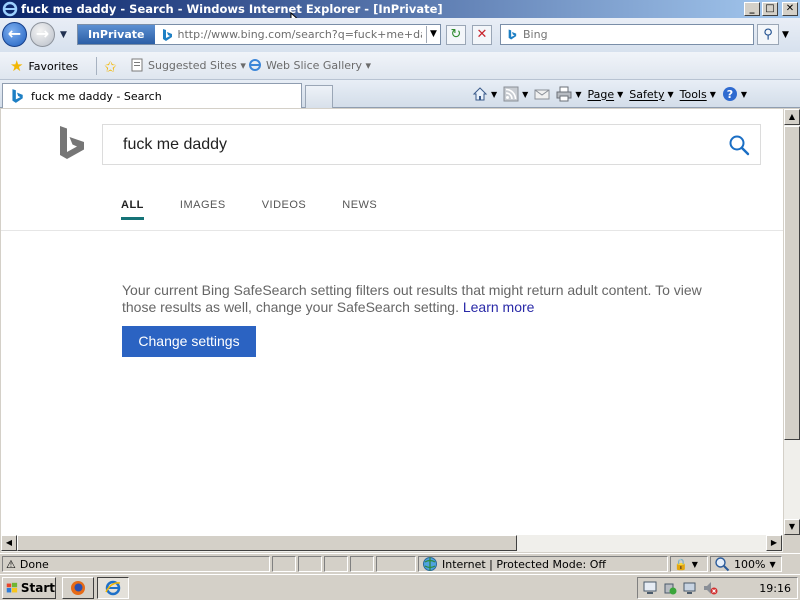  Describe the element at coordinates (11, 564) in the screenshot. I see `warning-icon: ⚠` at that location.